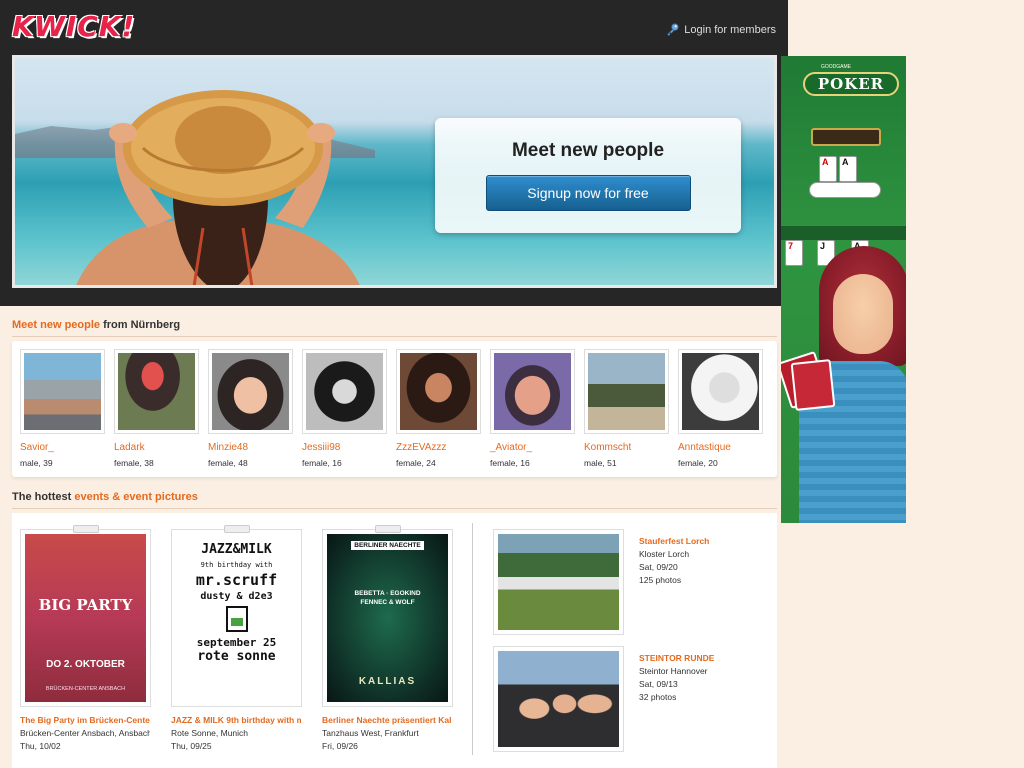 The height and width of the screenshot is (768, 1024). I want to click on poster-text: FENNEC & WOLF, so click(387, 602).